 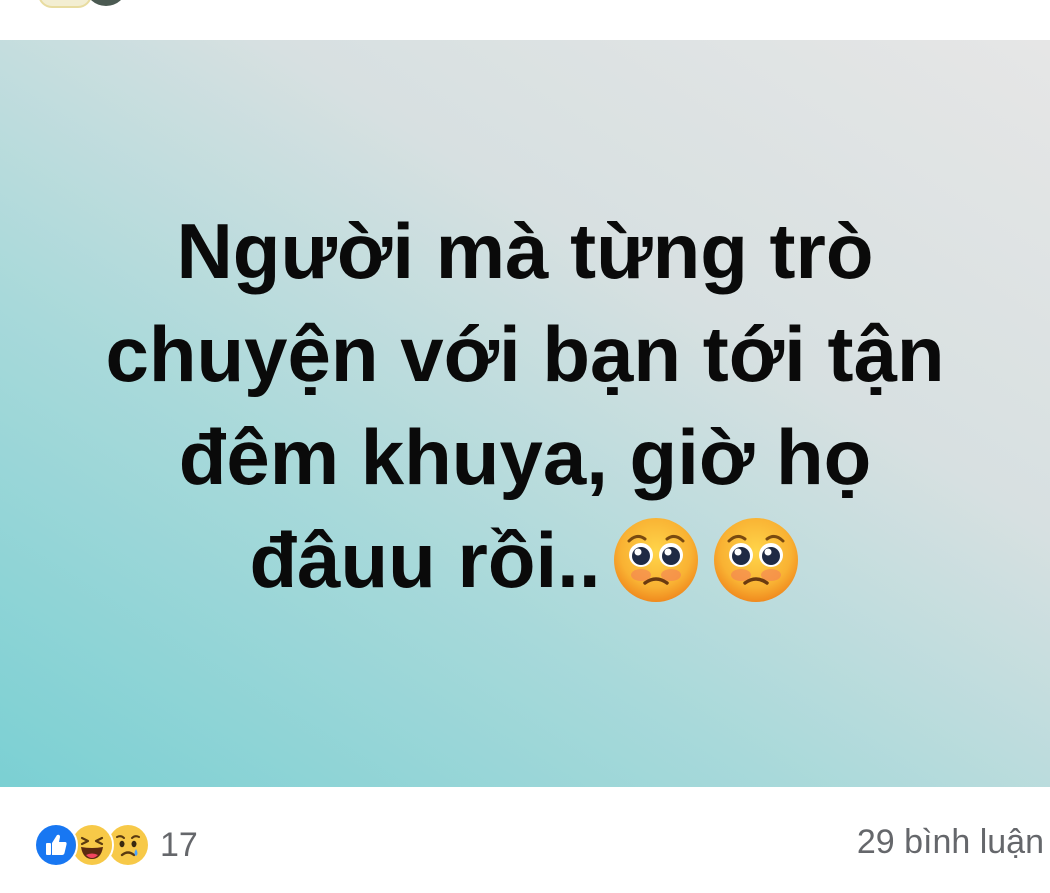 I want to click on reaction-summary: 17, so click(x=116, y=845).